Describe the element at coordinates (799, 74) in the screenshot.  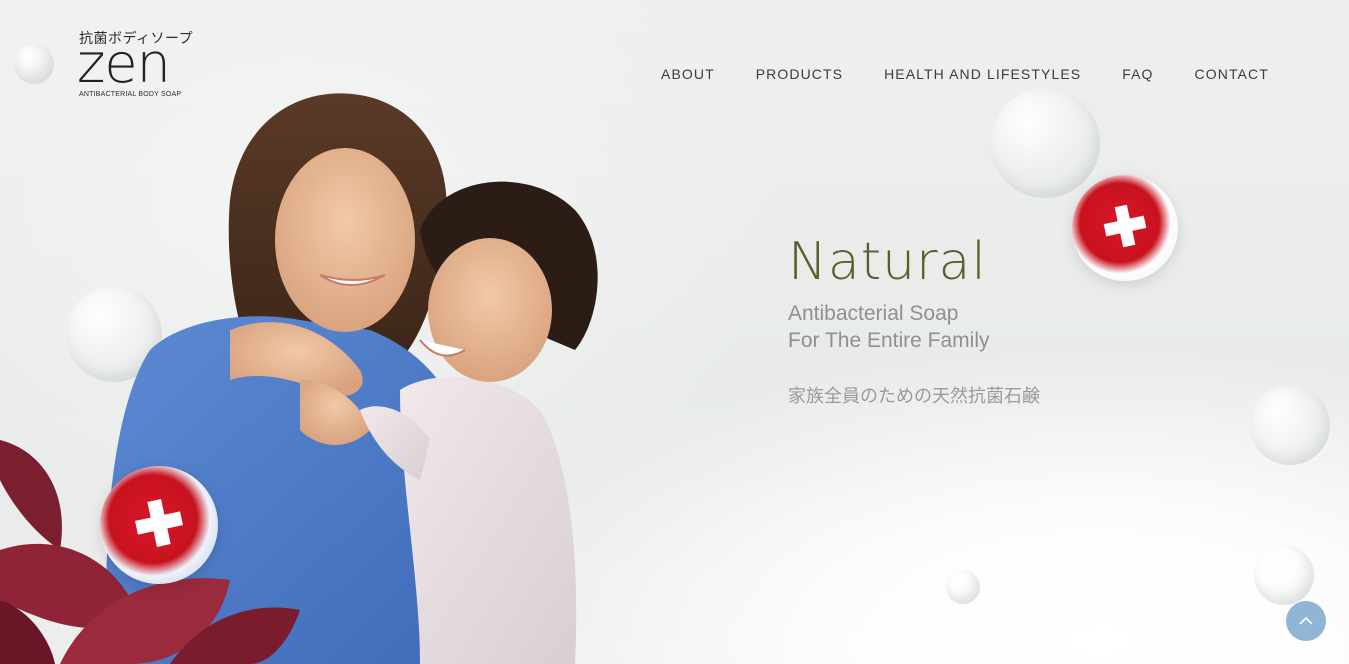
I see `nav-products: PRODUCTS` at that location.